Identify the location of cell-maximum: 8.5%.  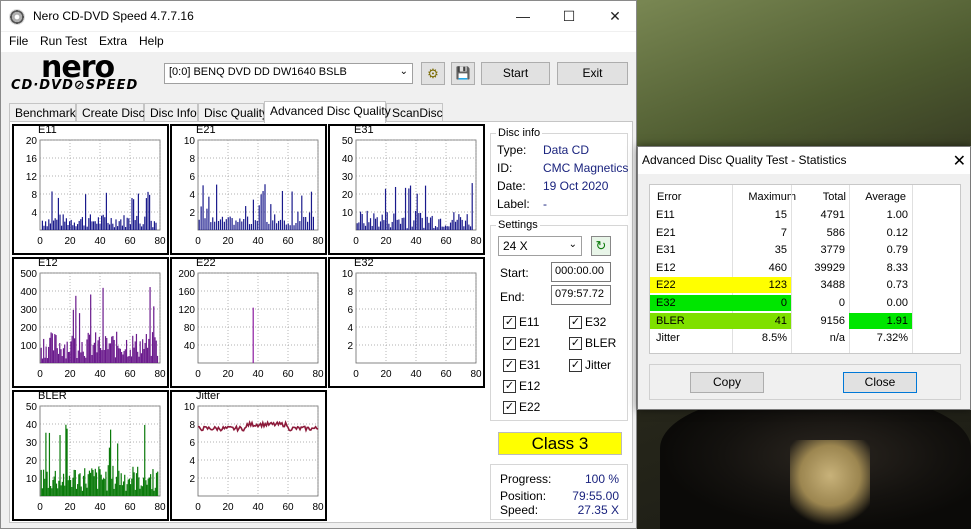
(774, 338).